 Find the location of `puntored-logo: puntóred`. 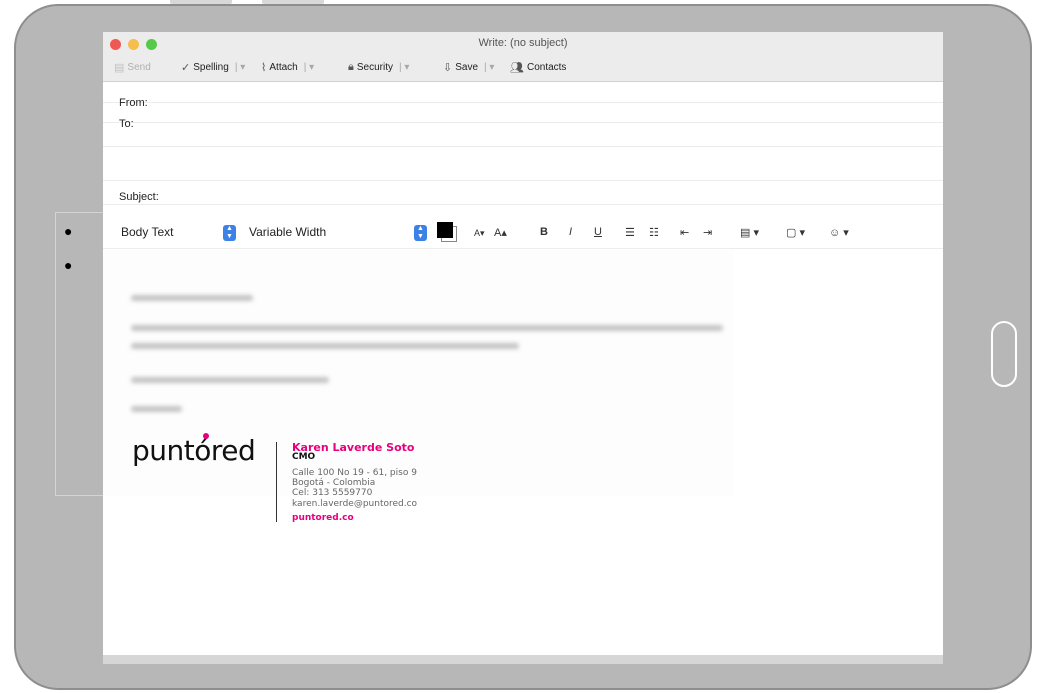

puntored-logo: puntóred is located at coordinates (194, 450).